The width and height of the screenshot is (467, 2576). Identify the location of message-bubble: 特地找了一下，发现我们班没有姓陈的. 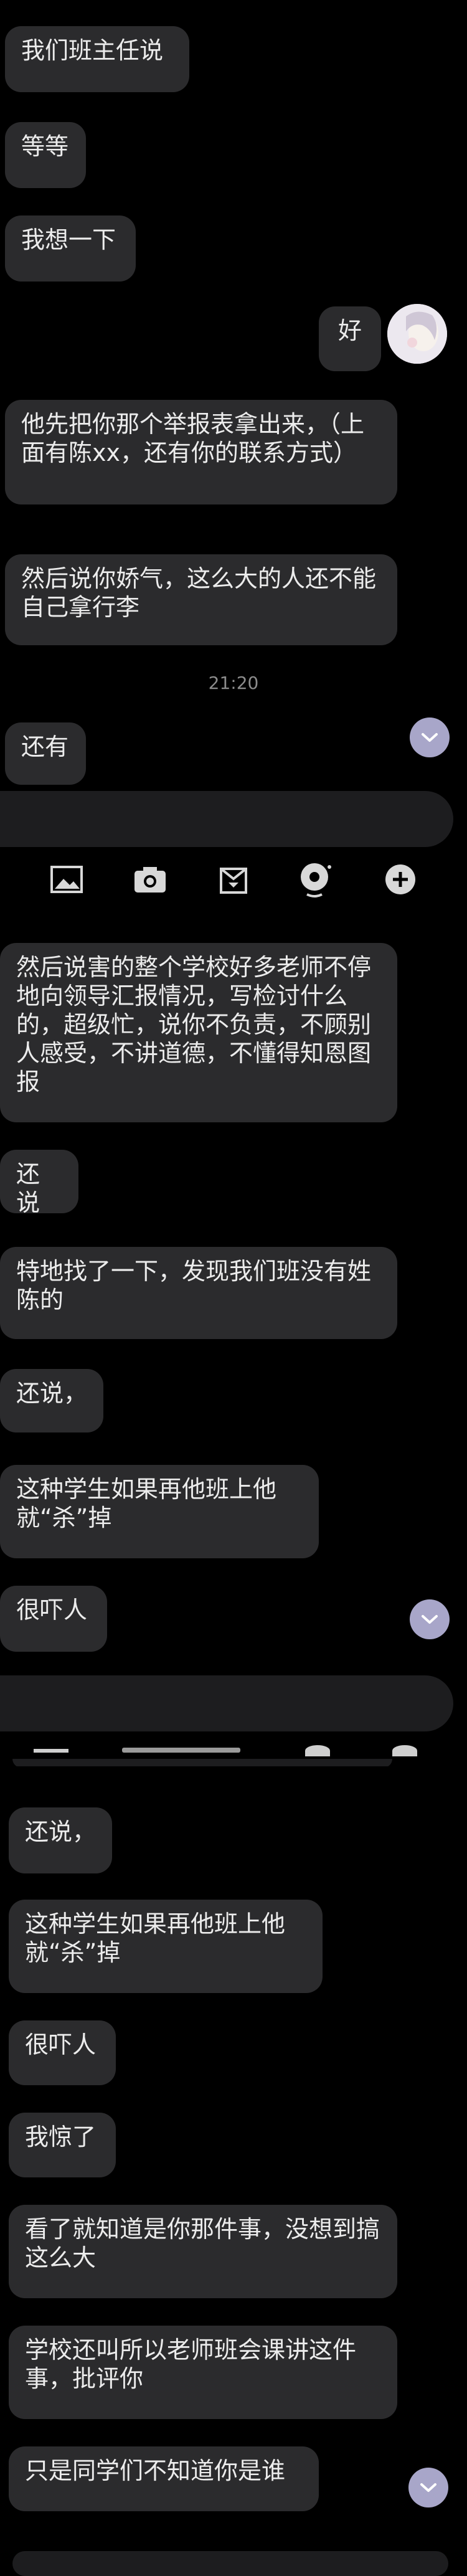
(198, 1293).